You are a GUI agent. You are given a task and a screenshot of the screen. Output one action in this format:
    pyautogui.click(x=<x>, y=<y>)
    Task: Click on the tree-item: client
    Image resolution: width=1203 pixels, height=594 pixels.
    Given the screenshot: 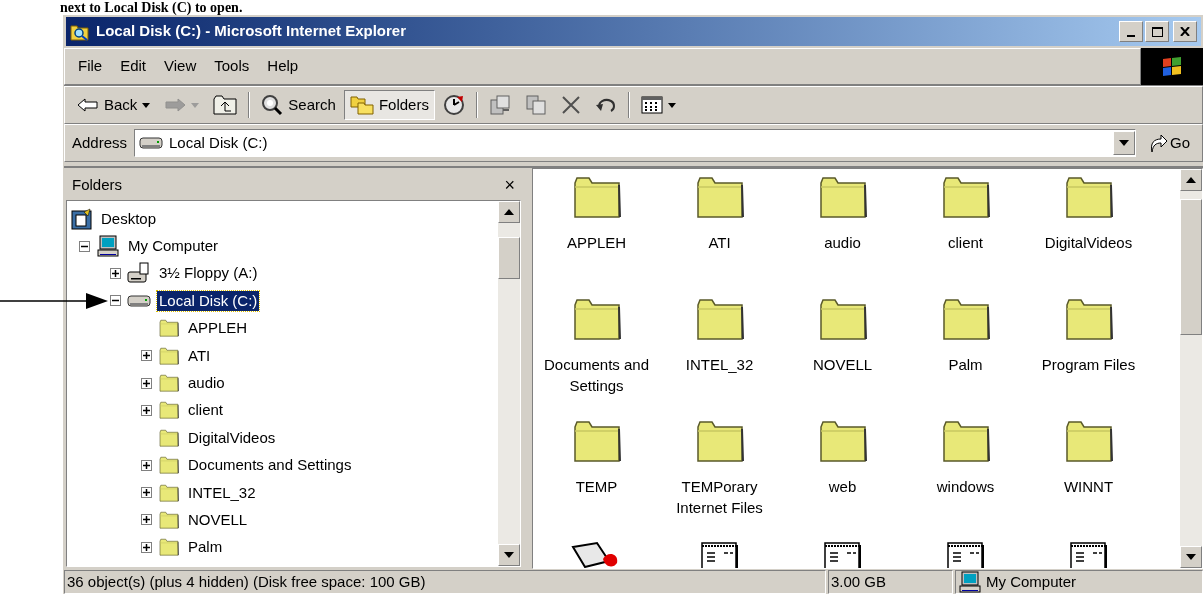 What is the action you would take?
    pyautogui.click(x=206, y=410)
    